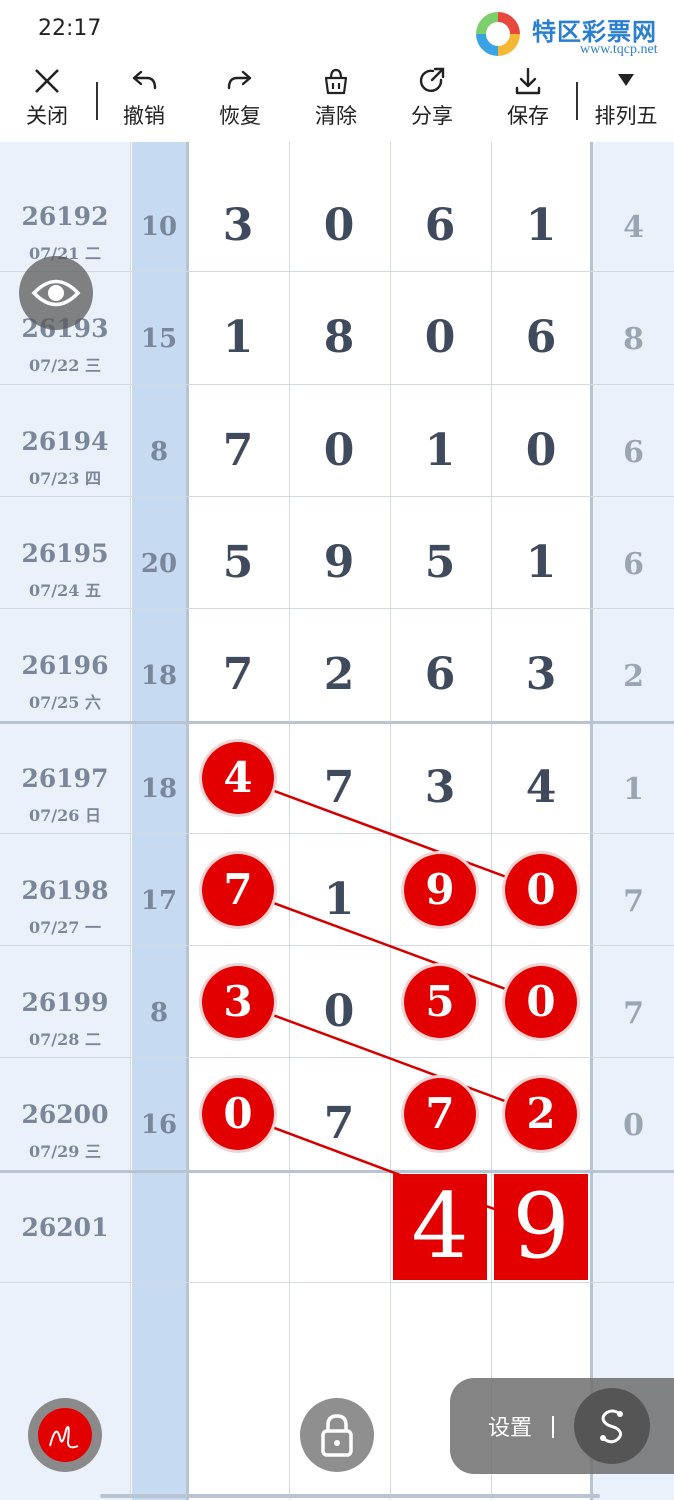 The image size is (674, 1500). What do you see at coordinates (510, 1426) in the screenshot?
I see `settings-label: 设置` at bounding box center [510, 1426].